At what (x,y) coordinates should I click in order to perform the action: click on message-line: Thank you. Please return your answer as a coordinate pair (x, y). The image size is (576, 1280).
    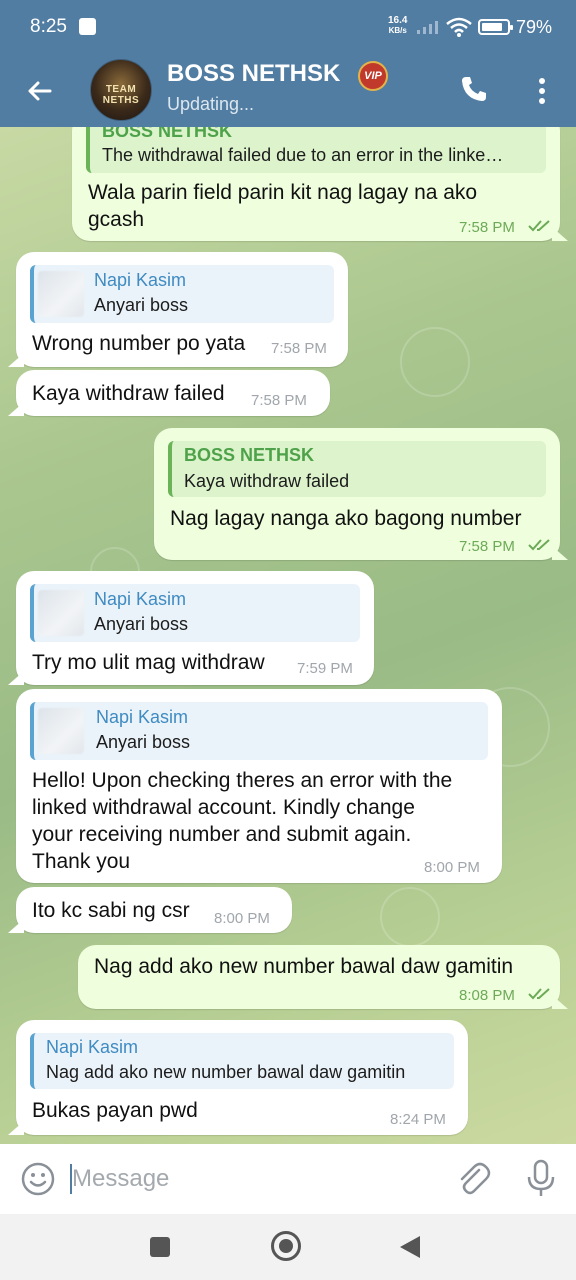
    Looking at the image, I should click on (81, 861).